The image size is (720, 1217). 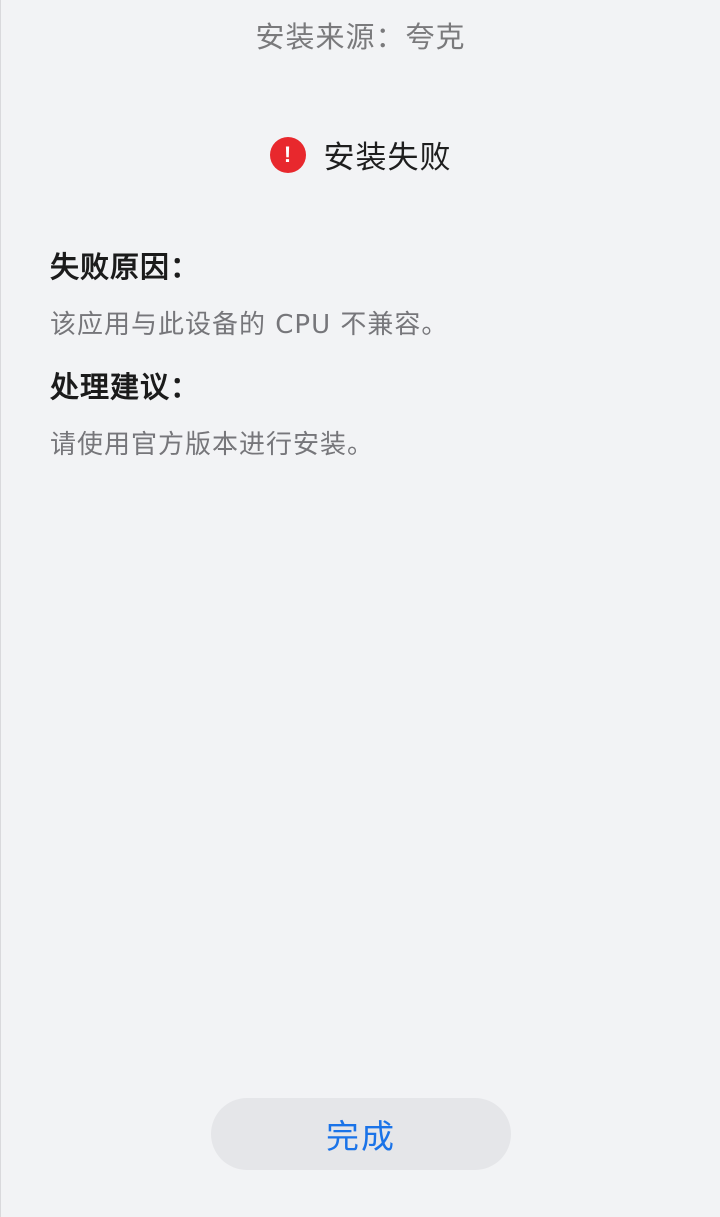 I want to click on suggestion-section: 处理建议： 请使用官方版本进行安装。, so click(x=365, y=412).